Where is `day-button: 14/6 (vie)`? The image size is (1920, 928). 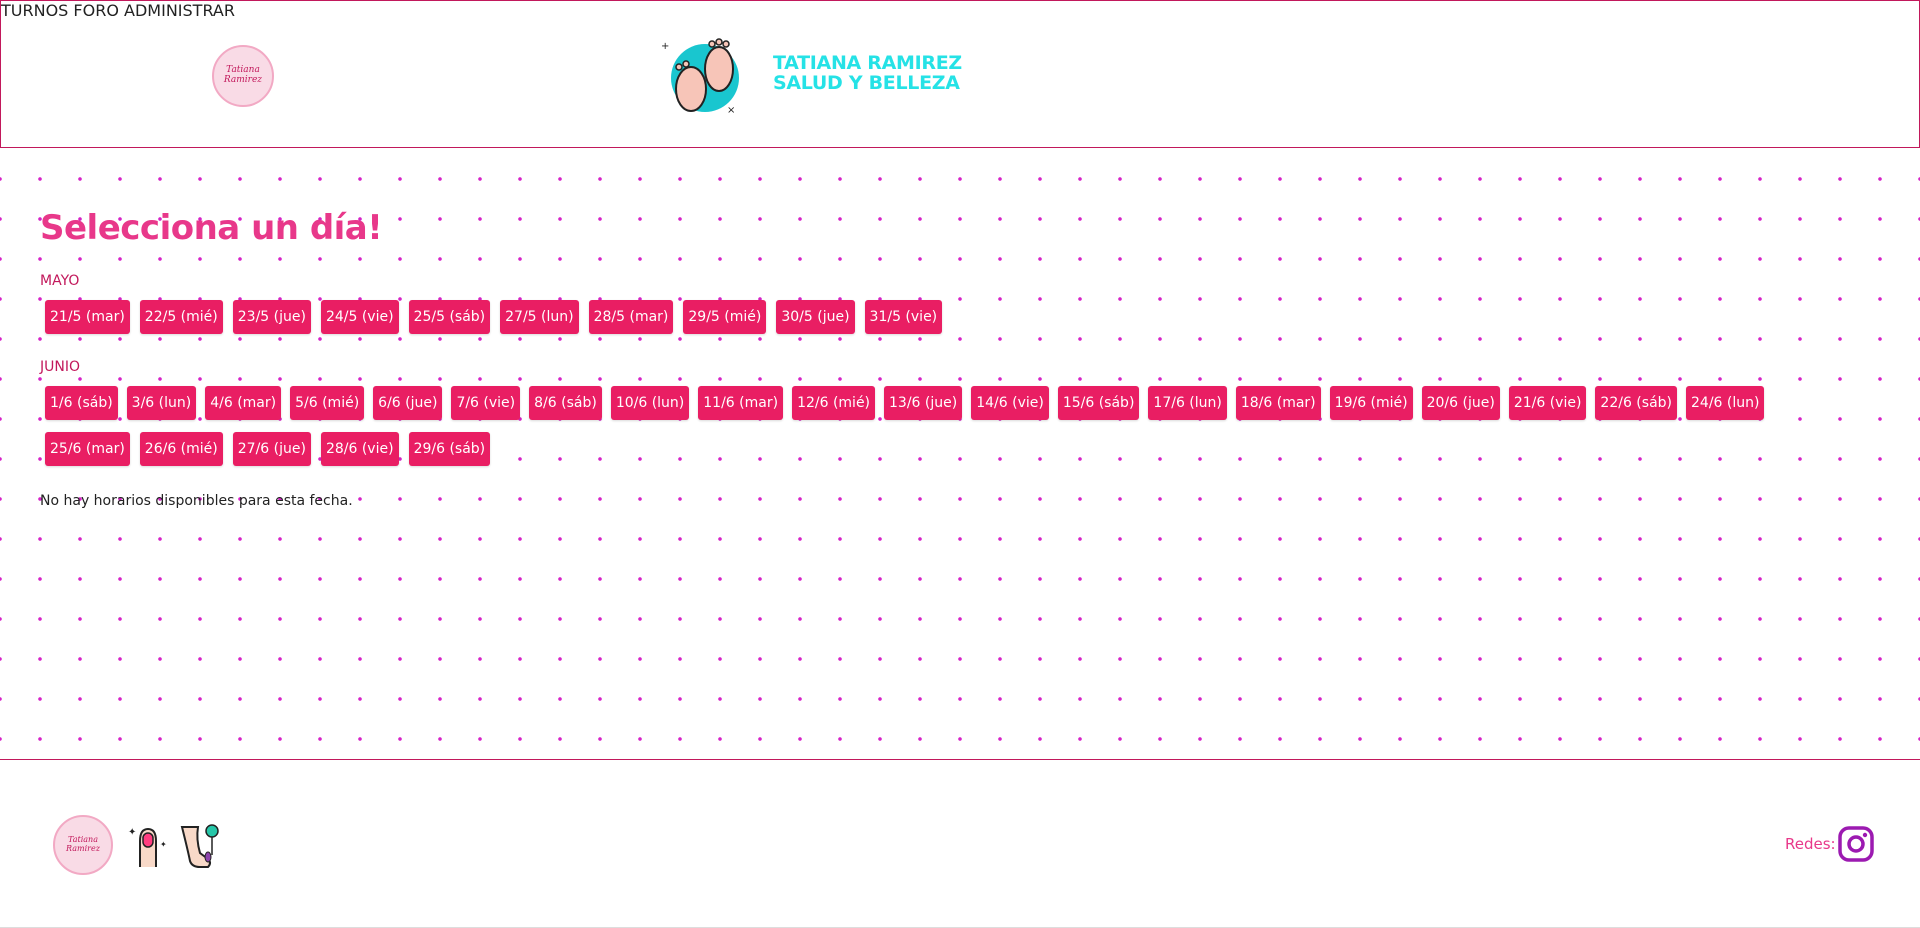 day-button: 14/6 (vie) is located at coordinates (1010, 403).